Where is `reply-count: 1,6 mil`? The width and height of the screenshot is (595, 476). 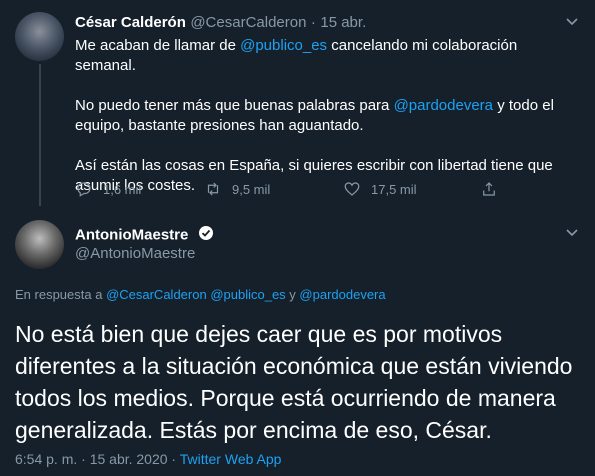 reply-count: 1,6 mil is located at coordinates (122, 189).